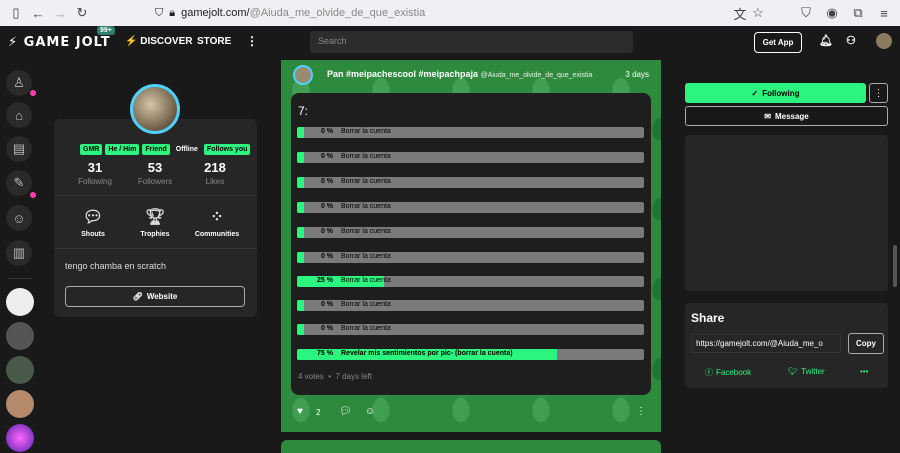 This screenshot has height=453, width=900. What do you see at coordinates (159, 12) in the screenshot?
I see `shield-icon: ⛉` at bounding box center [159, 12].